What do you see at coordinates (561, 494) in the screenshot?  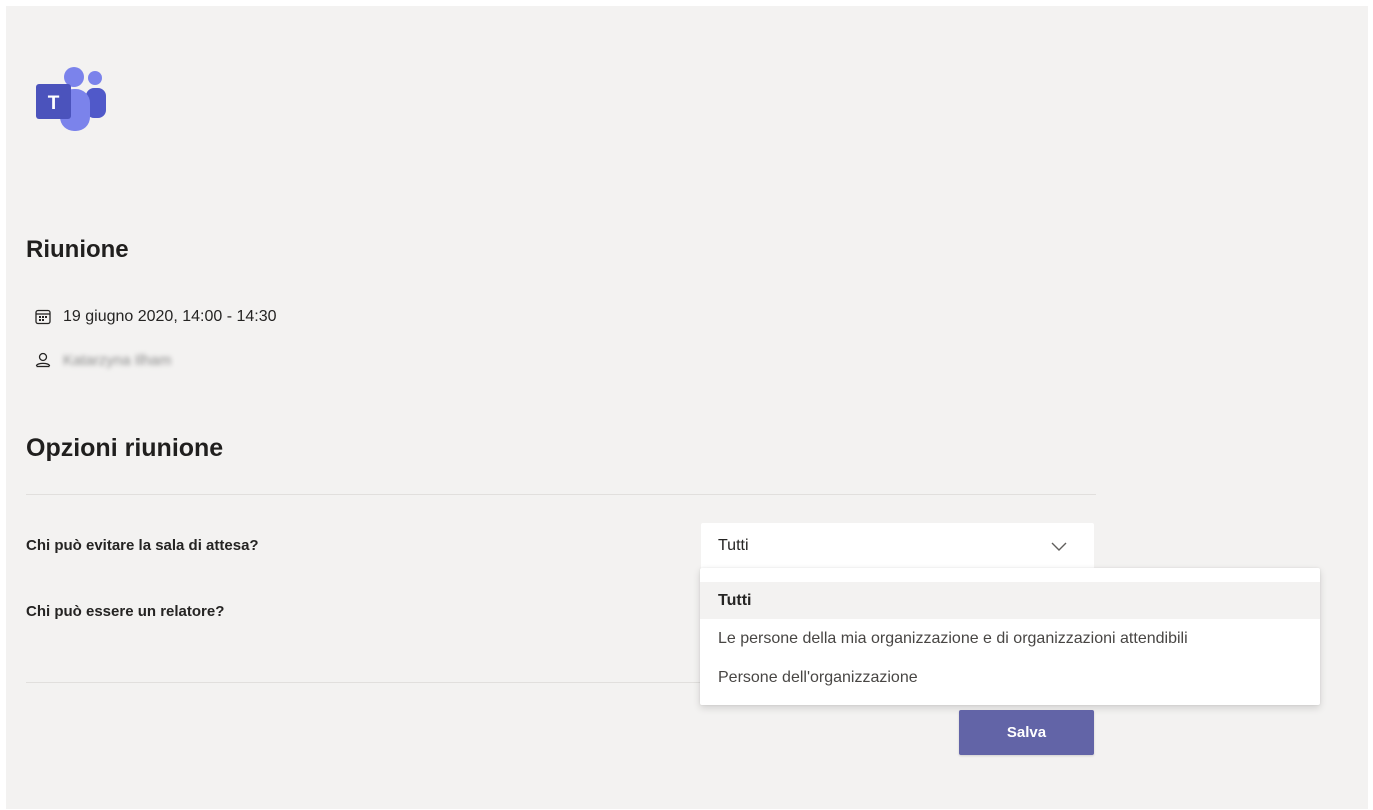 I see `divider` at bounding box center [561, 494].